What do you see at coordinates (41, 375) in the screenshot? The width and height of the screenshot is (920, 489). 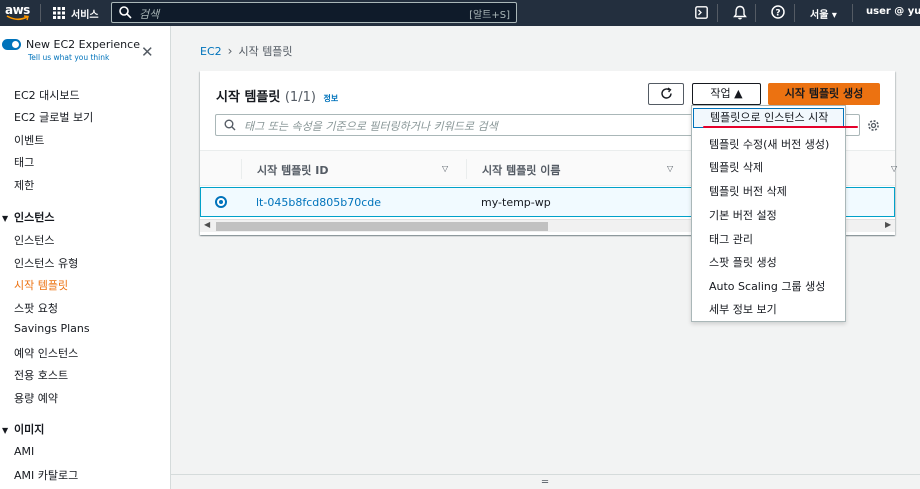 I see `sidebar-item-dedicated-hosts: 전용 호스트` at bounding box center [41, 375].